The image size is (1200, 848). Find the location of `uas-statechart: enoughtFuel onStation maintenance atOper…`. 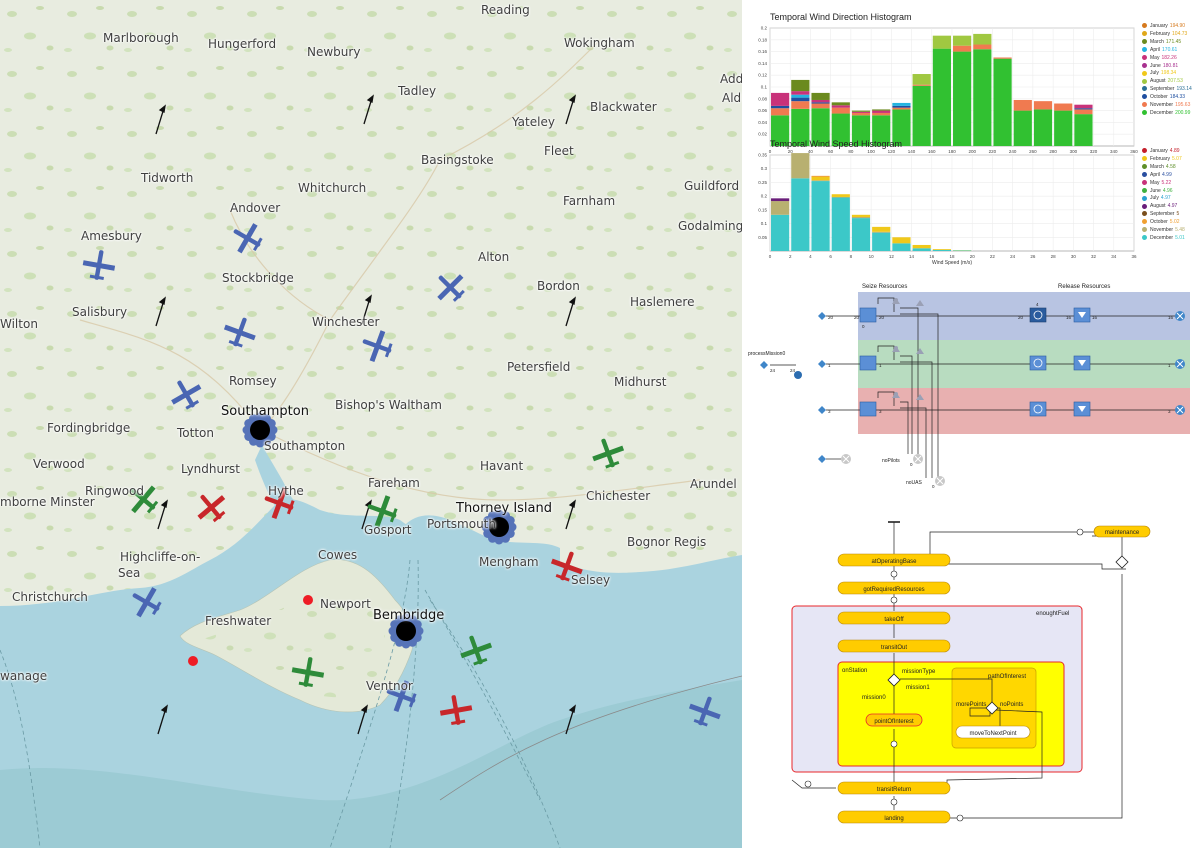

uas-statechart: enoughtFuel onStation maintenance atOper… is located at coordinates (971, 683).